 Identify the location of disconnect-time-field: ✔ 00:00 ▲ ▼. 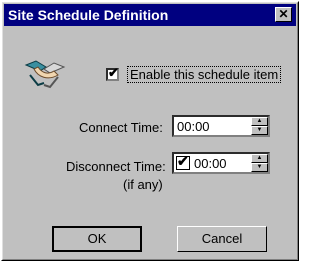
(221, 163).